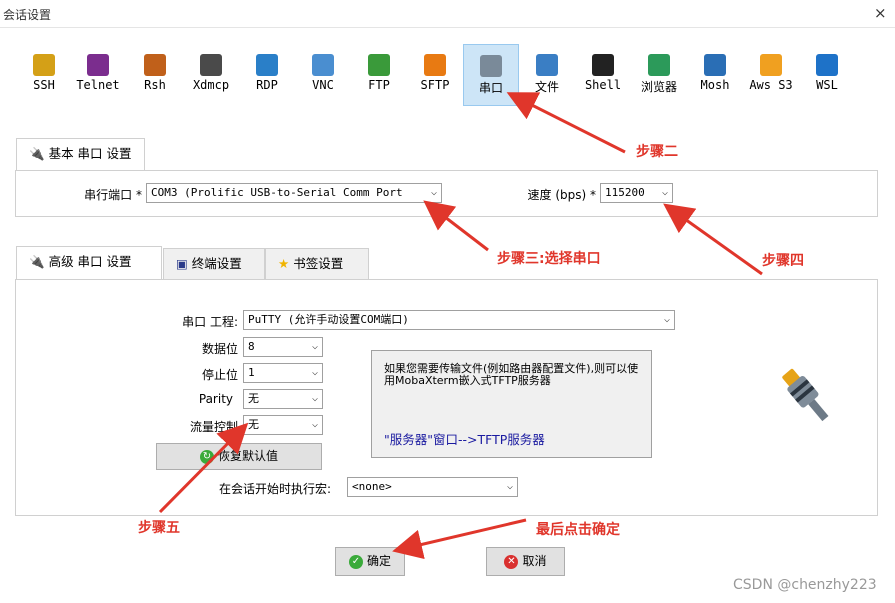 This screenshot has height=603, width=895. Describe the element at coordinates (456, 226) in the screenshot. I see `arrow-step3` at that location.